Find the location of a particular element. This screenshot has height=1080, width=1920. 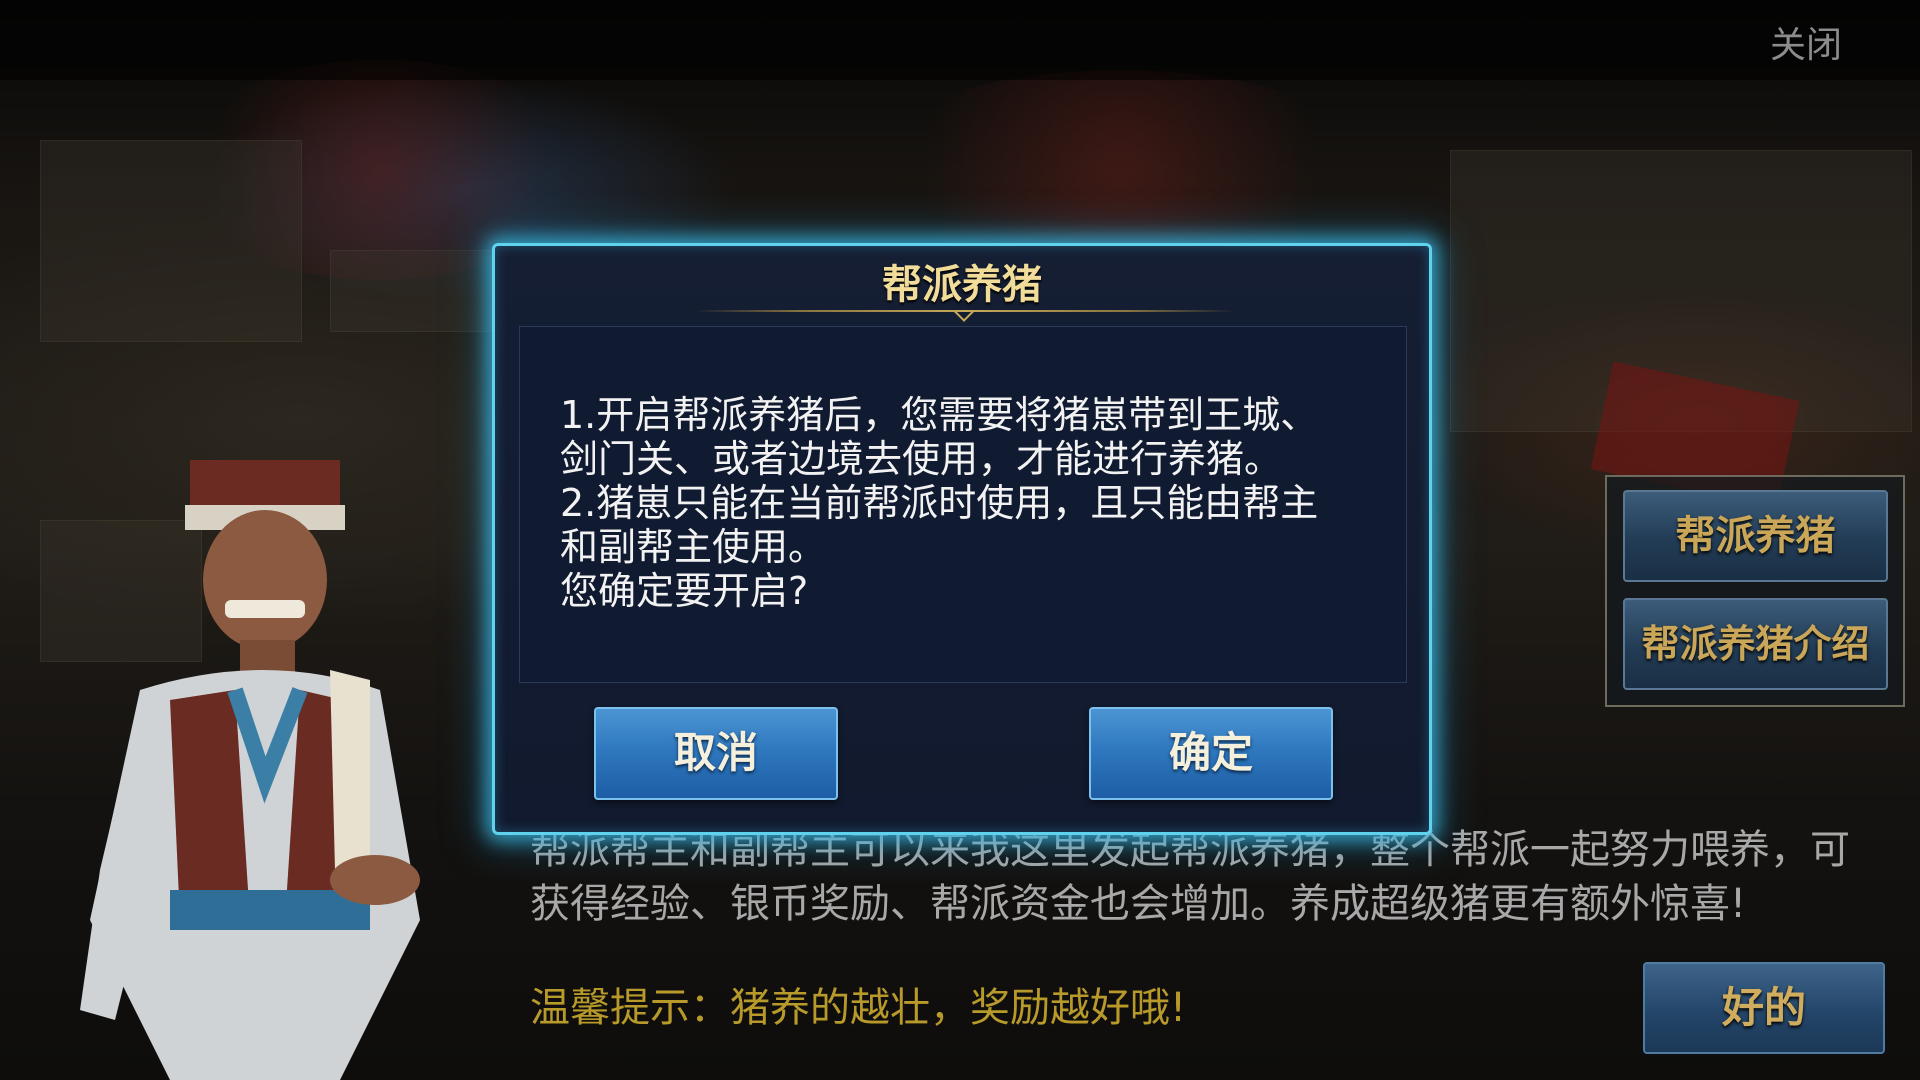

side-menu-pig-farming-button: 帮派养猪 is located at coordinates (1755, 536).